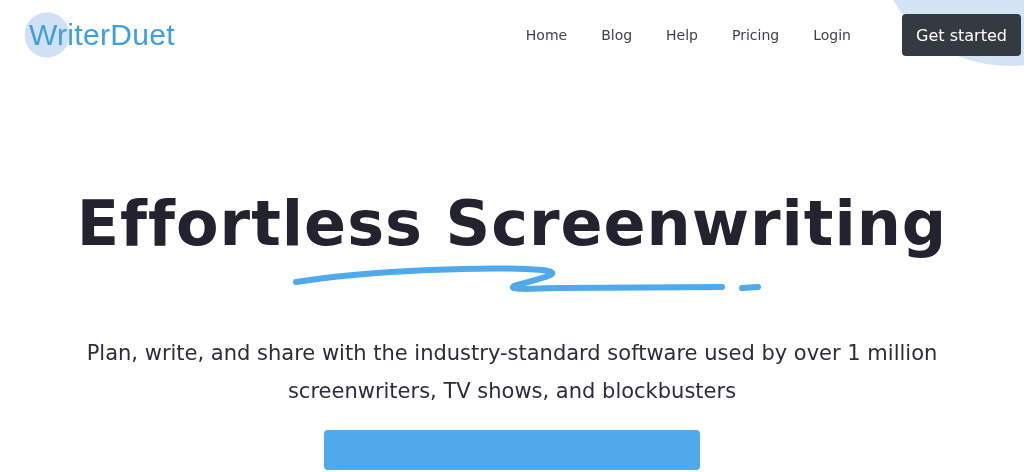 Image resolution: width=1024 pixels, height=472 pixels. I want to click on cta-button, so click(512, 450).